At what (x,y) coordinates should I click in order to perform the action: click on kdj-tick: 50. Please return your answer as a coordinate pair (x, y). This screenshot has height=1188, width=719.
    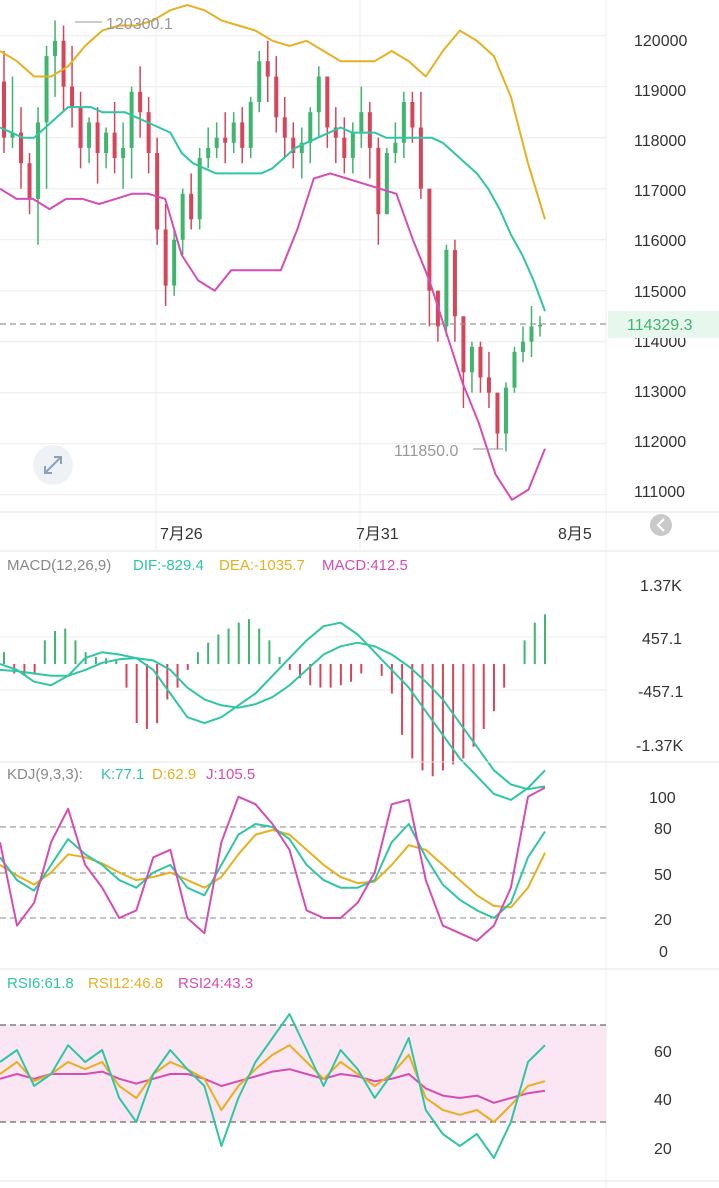
    Looking at the image, I should click on (663, 875).